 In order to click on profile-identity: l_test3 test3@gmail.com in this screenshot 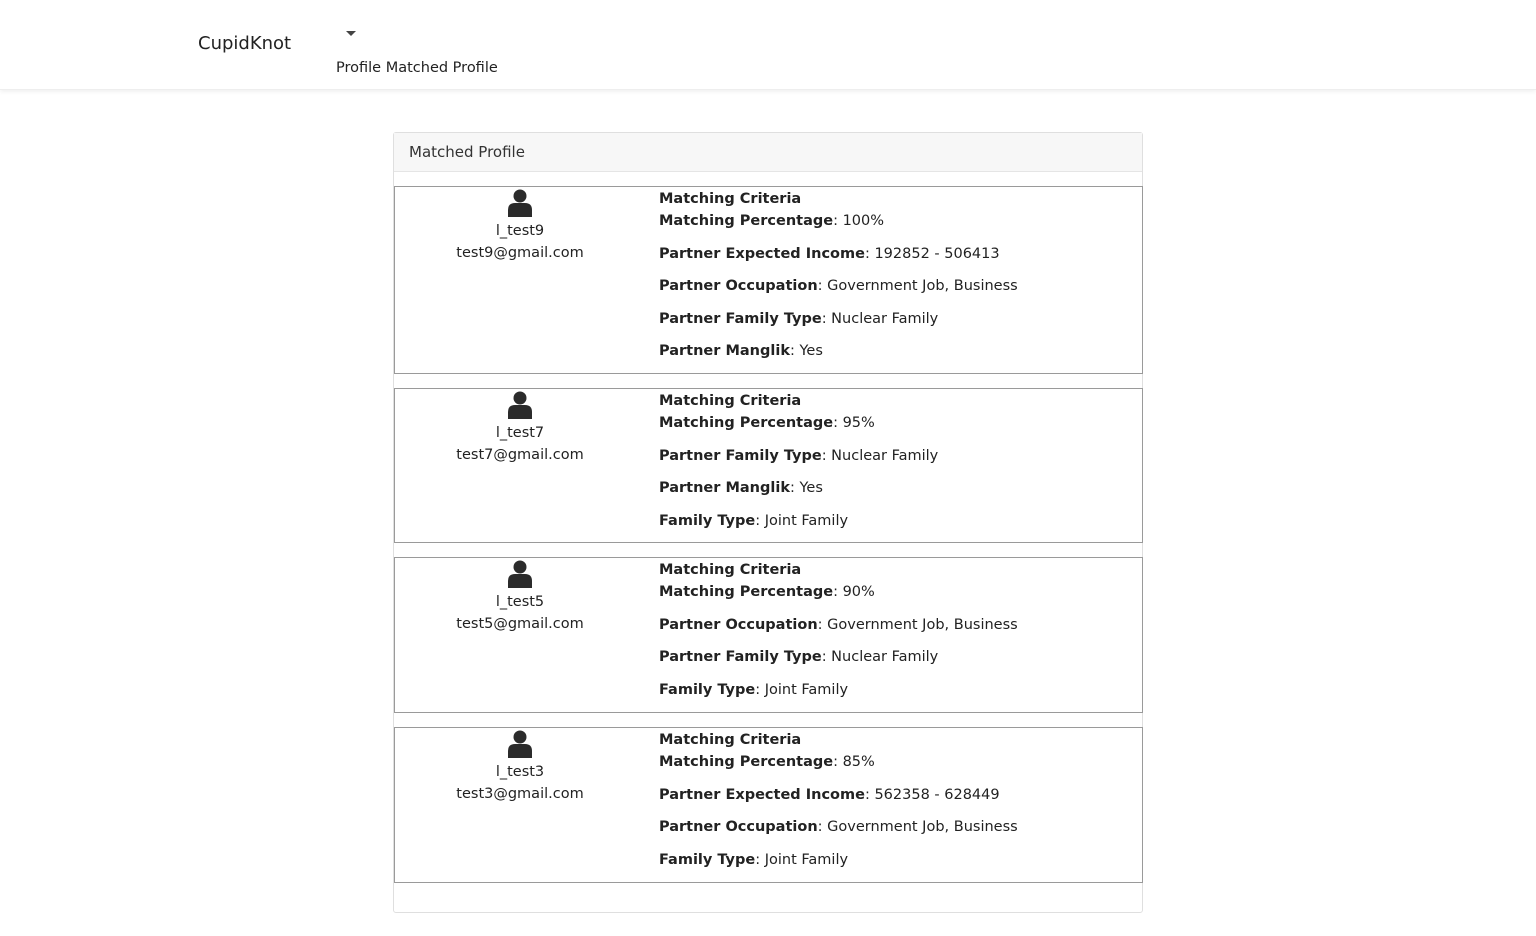, I will do `click(520, 766)`.